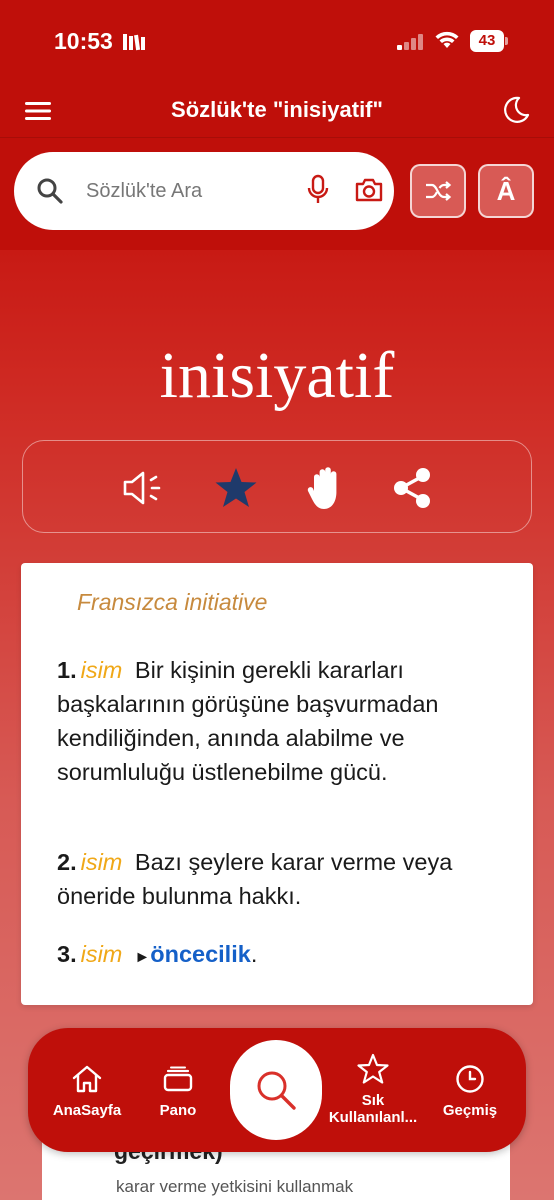 The height and width of the screenshot is (1200, 554). I want to click on library-icon, so click(134, 42).